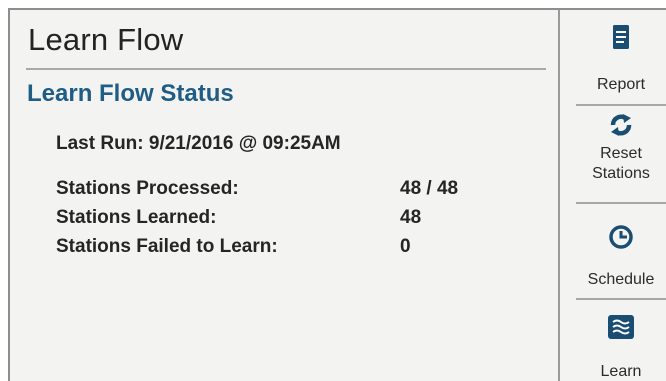 The width and height of the screenshot is (666, 381). I want to click on stat-value: 0, so click(405, 246).